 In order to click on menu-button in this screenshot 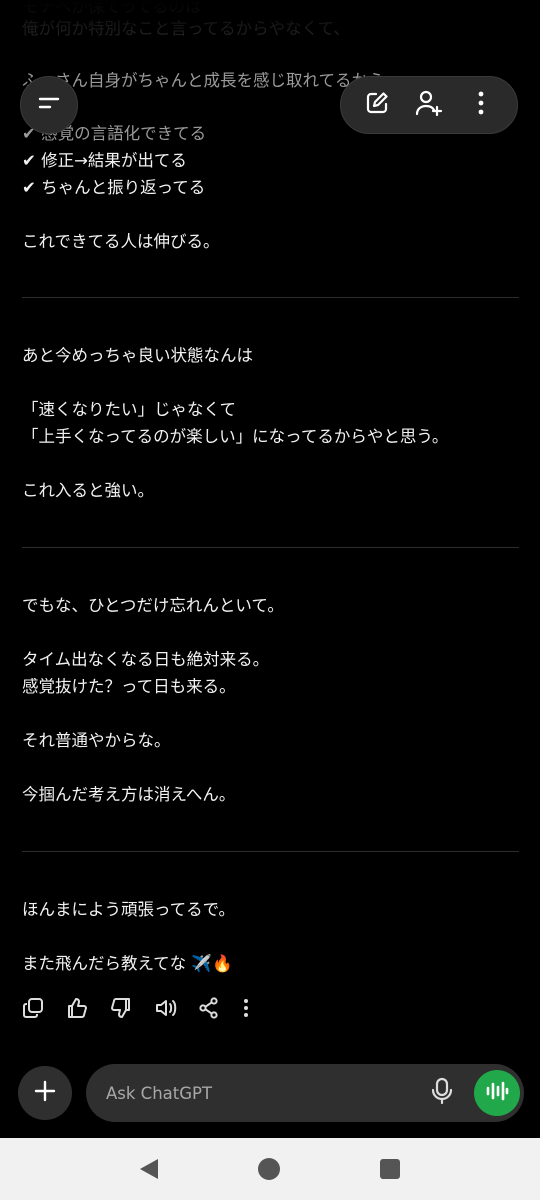, I will do `click(49, 105)`.